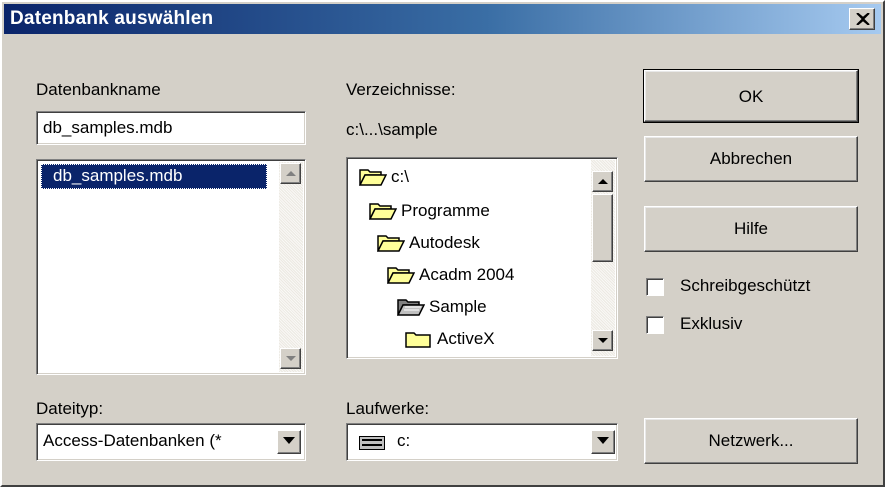 The image size is (885, 487). I want to click on drives-value: c:, so click(404, 440).